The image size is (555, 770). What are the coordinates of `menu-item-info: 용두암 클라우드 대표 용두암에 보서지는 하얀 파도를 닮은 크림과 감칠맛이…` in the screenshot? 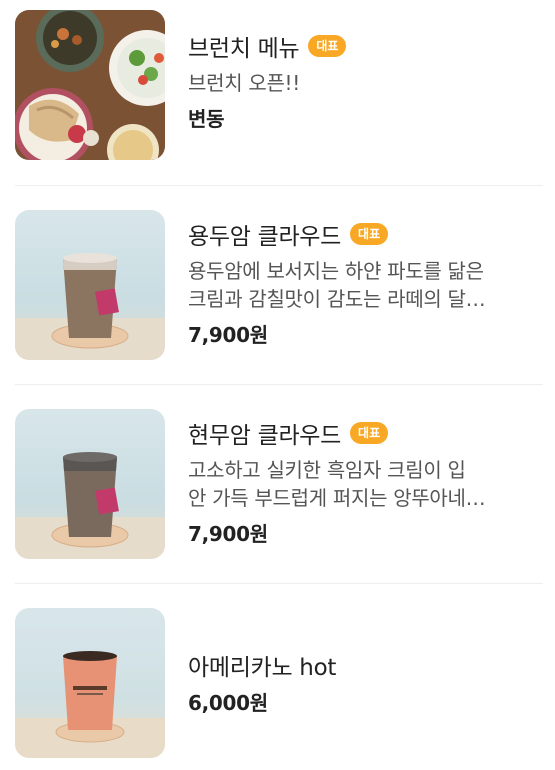 It's located at (367, 279).